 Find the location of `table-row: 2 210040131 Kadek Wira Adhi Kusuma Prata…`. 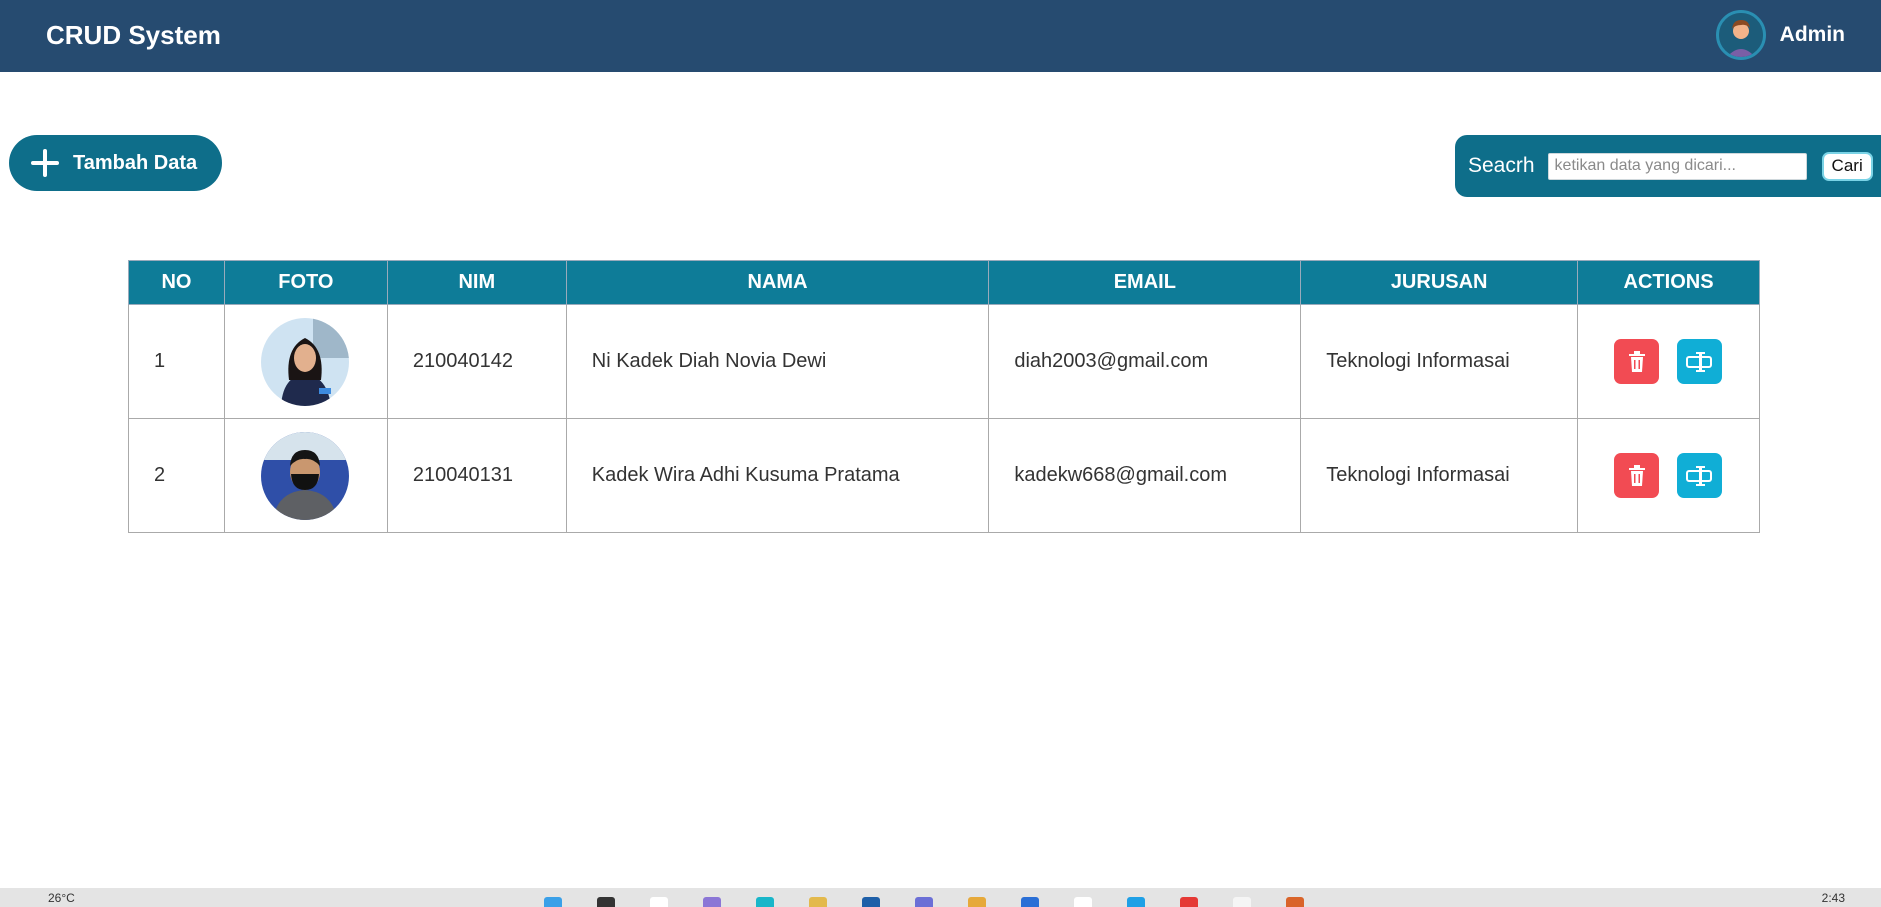

table-row: 2 210040131 Kadek Wira Adhi Kusuma Prata… is located at coordinates (944, 475).